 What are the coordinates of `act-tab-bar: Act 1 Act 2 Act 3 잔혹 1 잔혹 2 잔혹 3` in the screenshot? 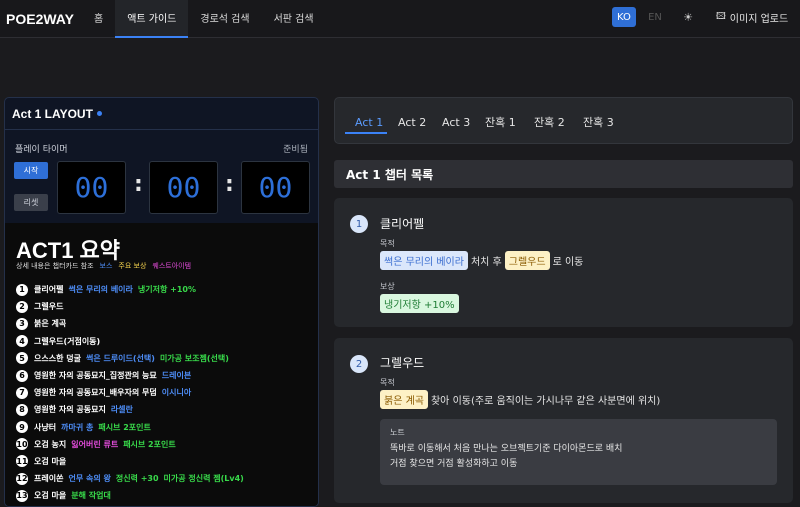 It's located at (563, 120).